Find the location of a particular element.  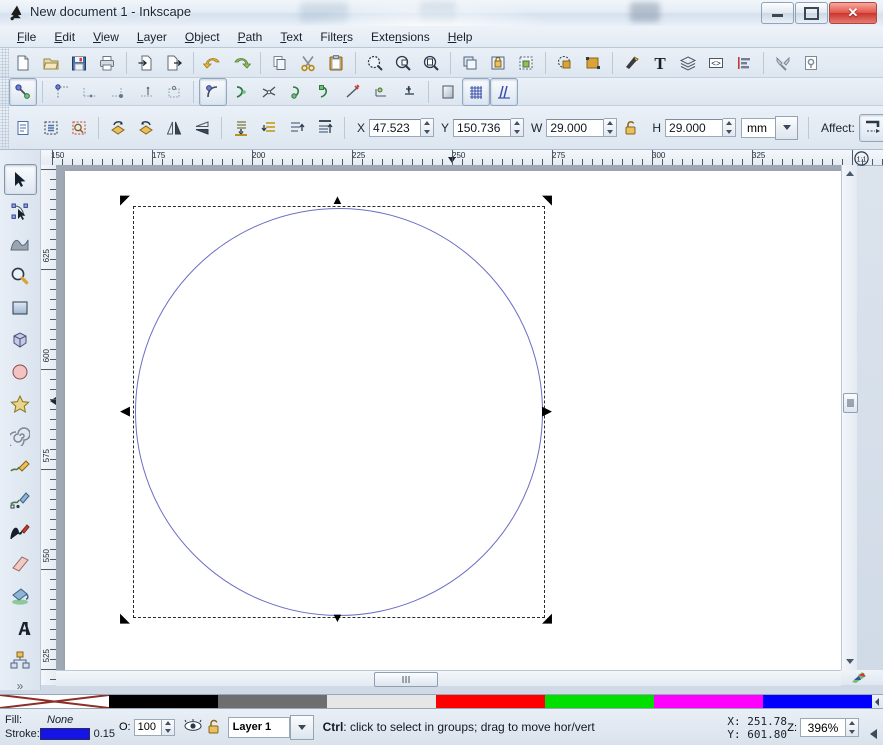

import-icon is located at coordinates (146, 63).